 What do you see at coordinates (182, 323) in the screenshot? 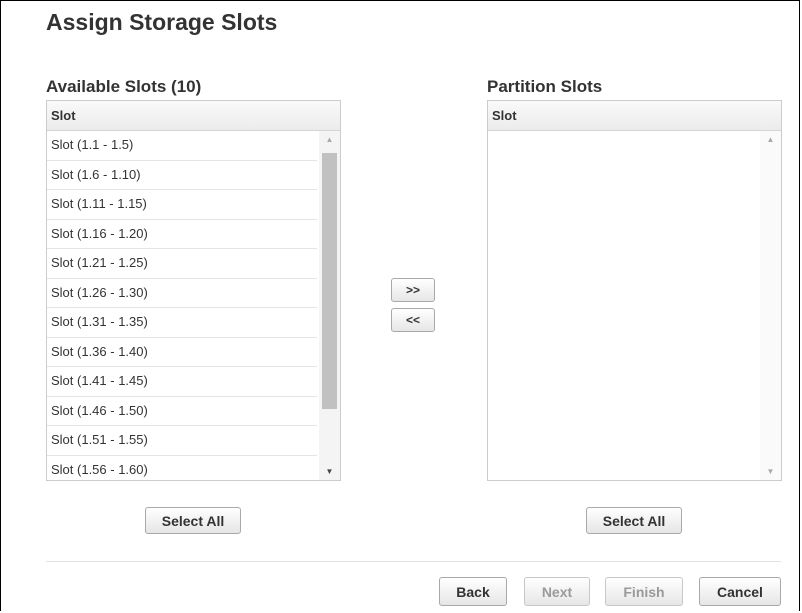
I see `slot-row: Slot (1.31 - 1.35)` at bounding box center [182, 323].